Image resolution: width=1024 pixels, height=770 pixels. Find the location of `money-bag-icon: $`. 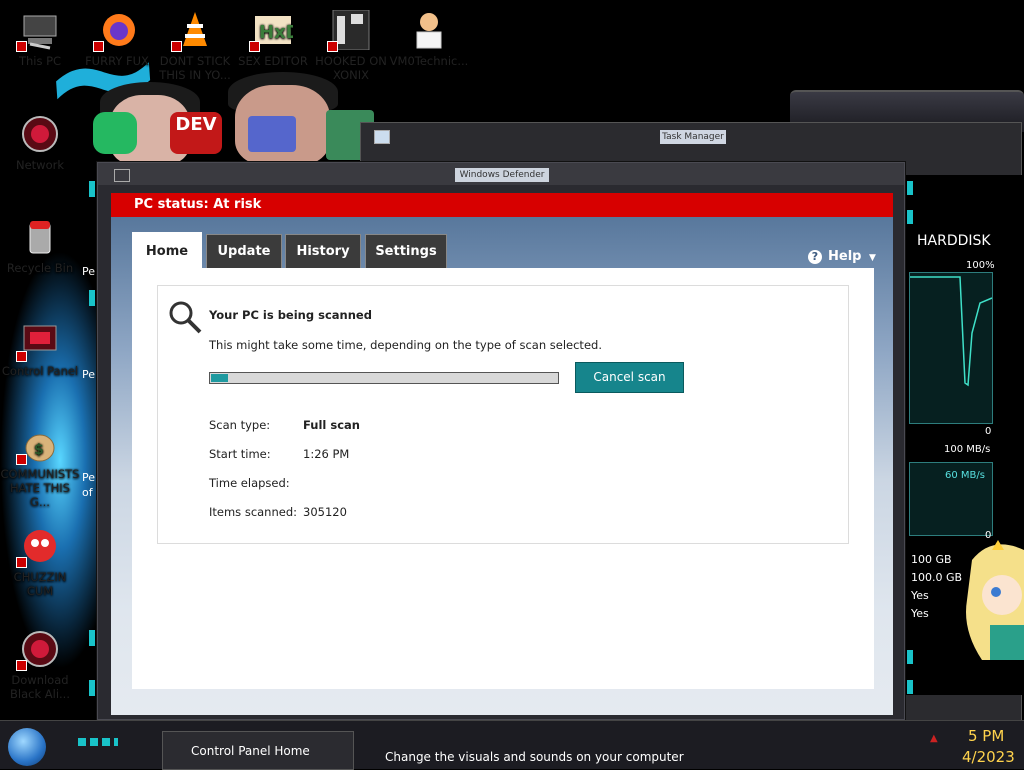

money-bag-icon: $ is located at coordinates (38, 444).